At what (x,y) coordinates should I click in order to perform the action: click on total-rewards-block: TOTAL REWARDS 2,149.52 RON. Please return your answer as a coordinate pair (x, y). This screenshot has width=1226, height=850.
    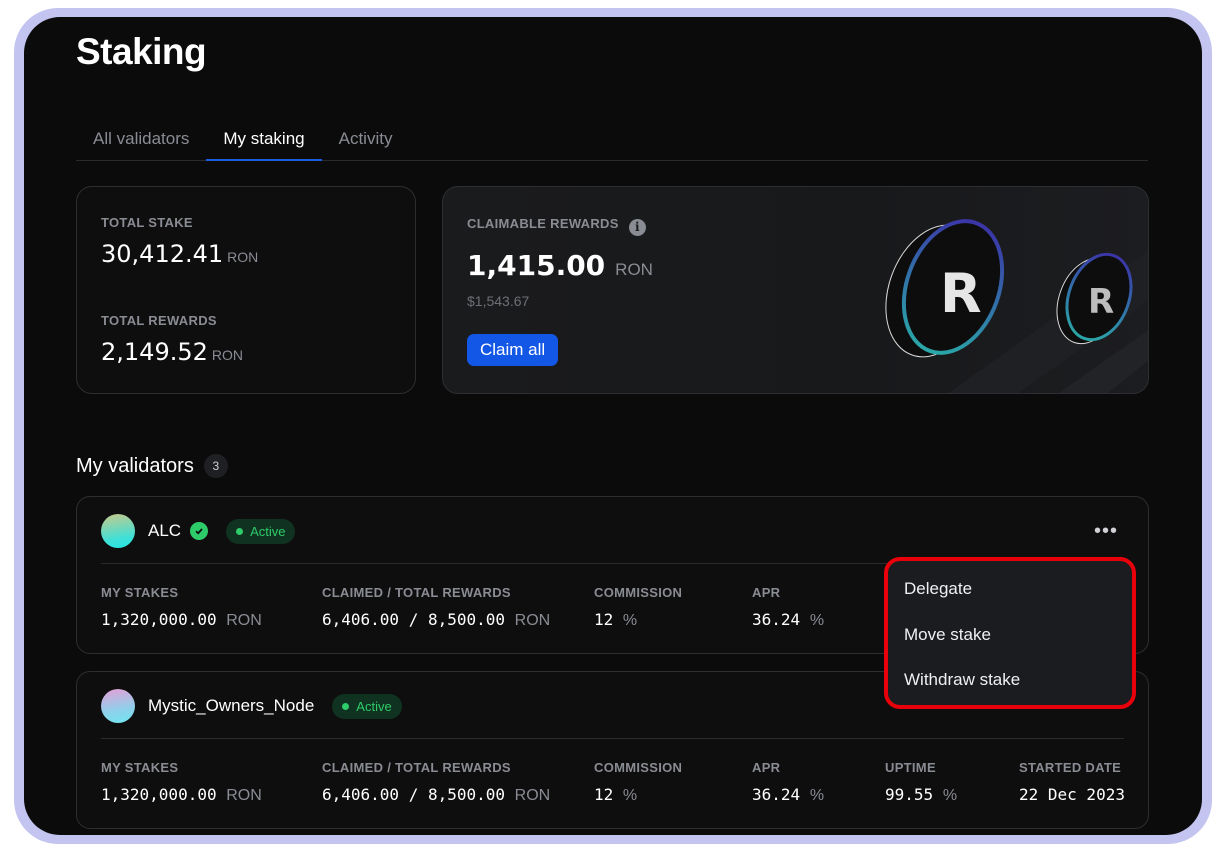
    Looking at the image, I should click on (172, 339).